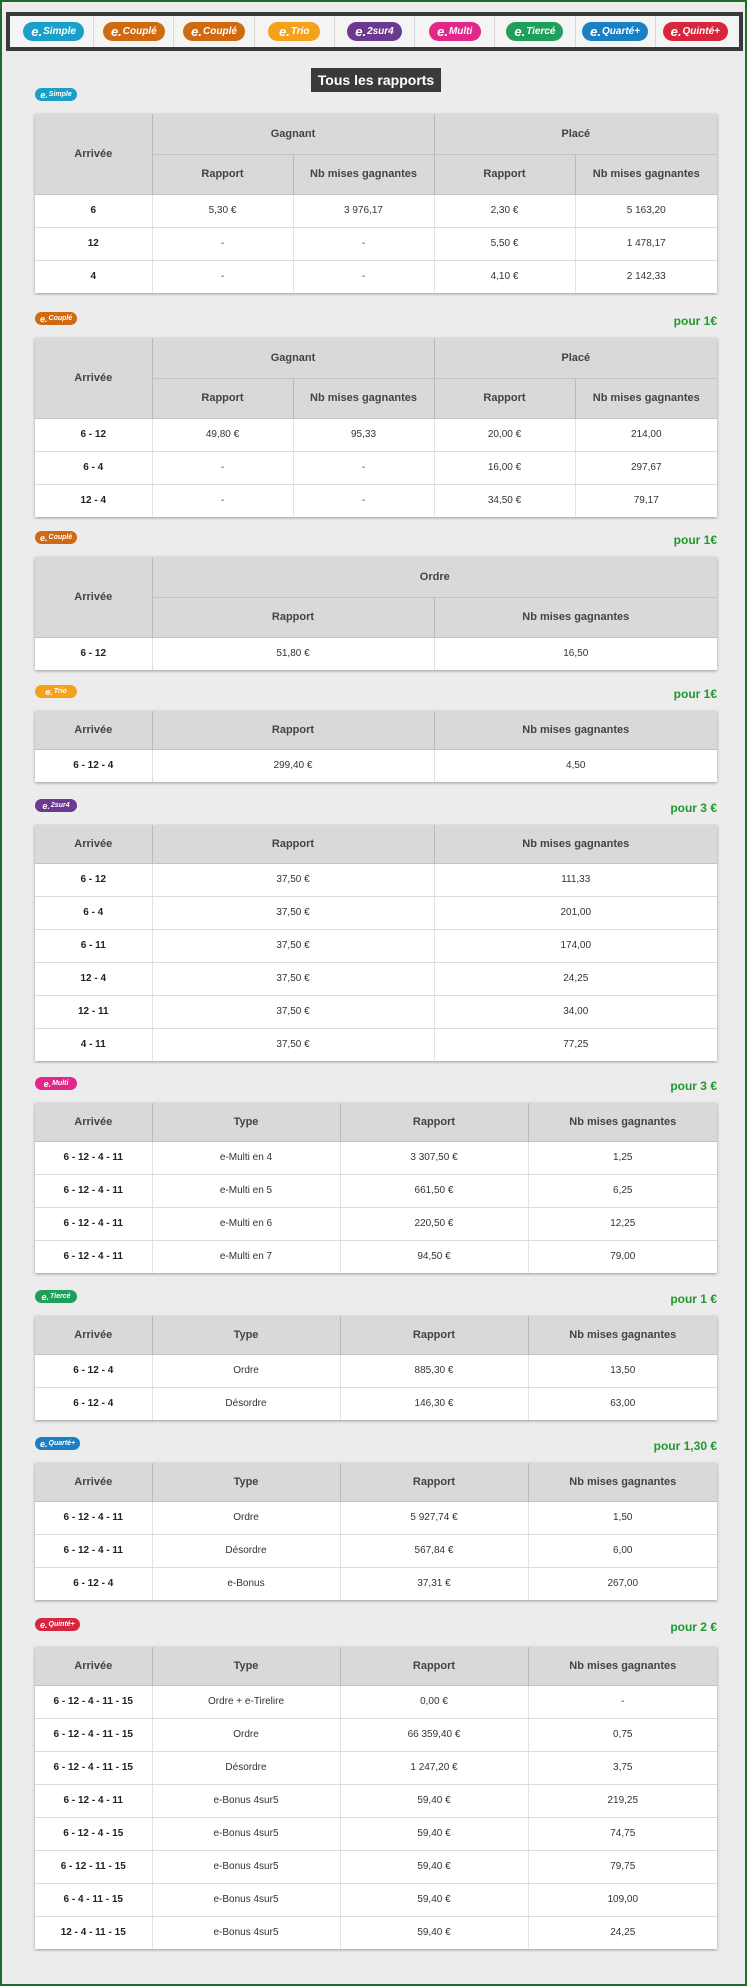  Describe the element at coordinates (575, 134) in the screenshot. I see `col-place: Placé` at that location.